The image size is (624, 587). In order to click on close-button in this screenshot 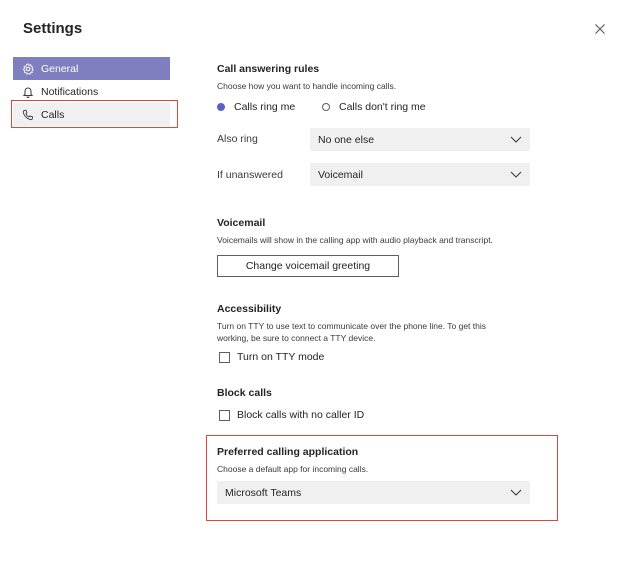, I will do `click(600, 29)`.